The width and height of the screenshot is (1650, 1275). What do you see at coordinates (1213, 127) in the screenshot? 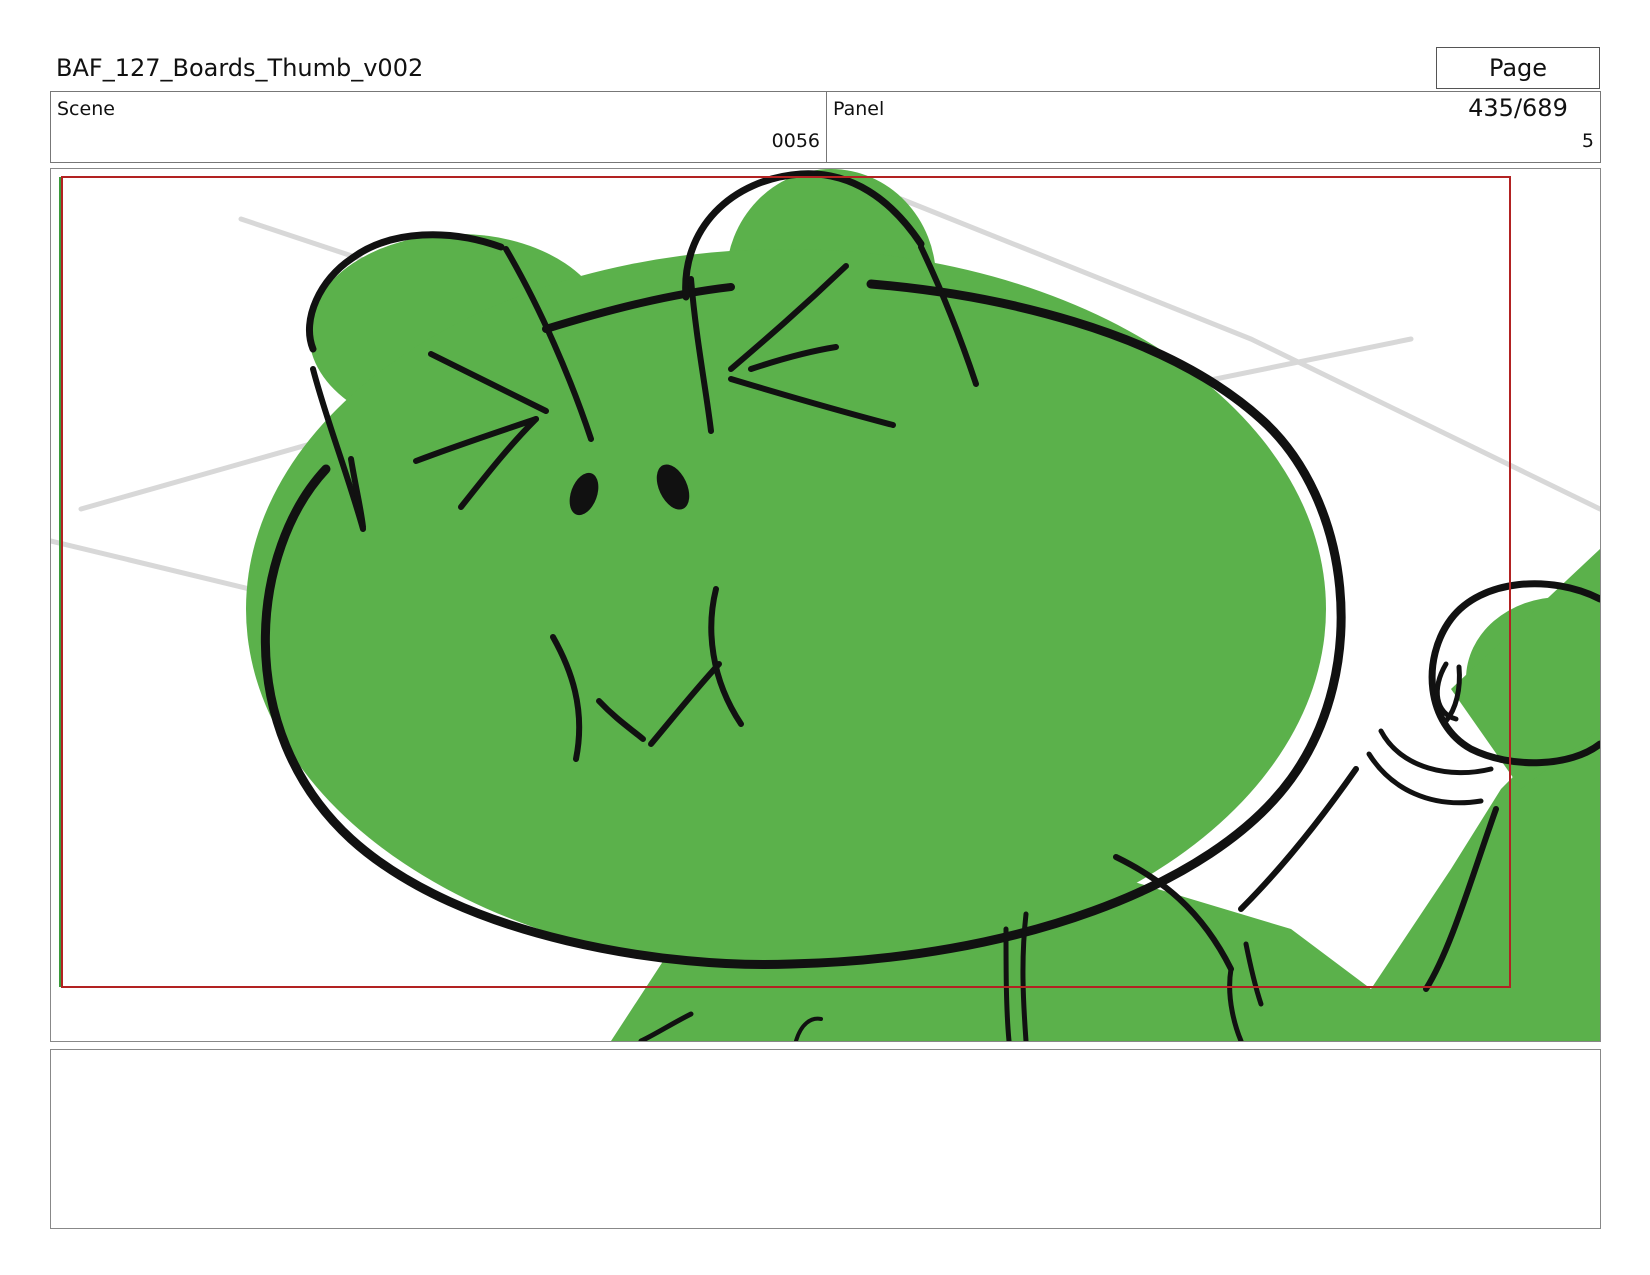
I see `panel-cell: Panel 5` at bounding box center [1213, 127].